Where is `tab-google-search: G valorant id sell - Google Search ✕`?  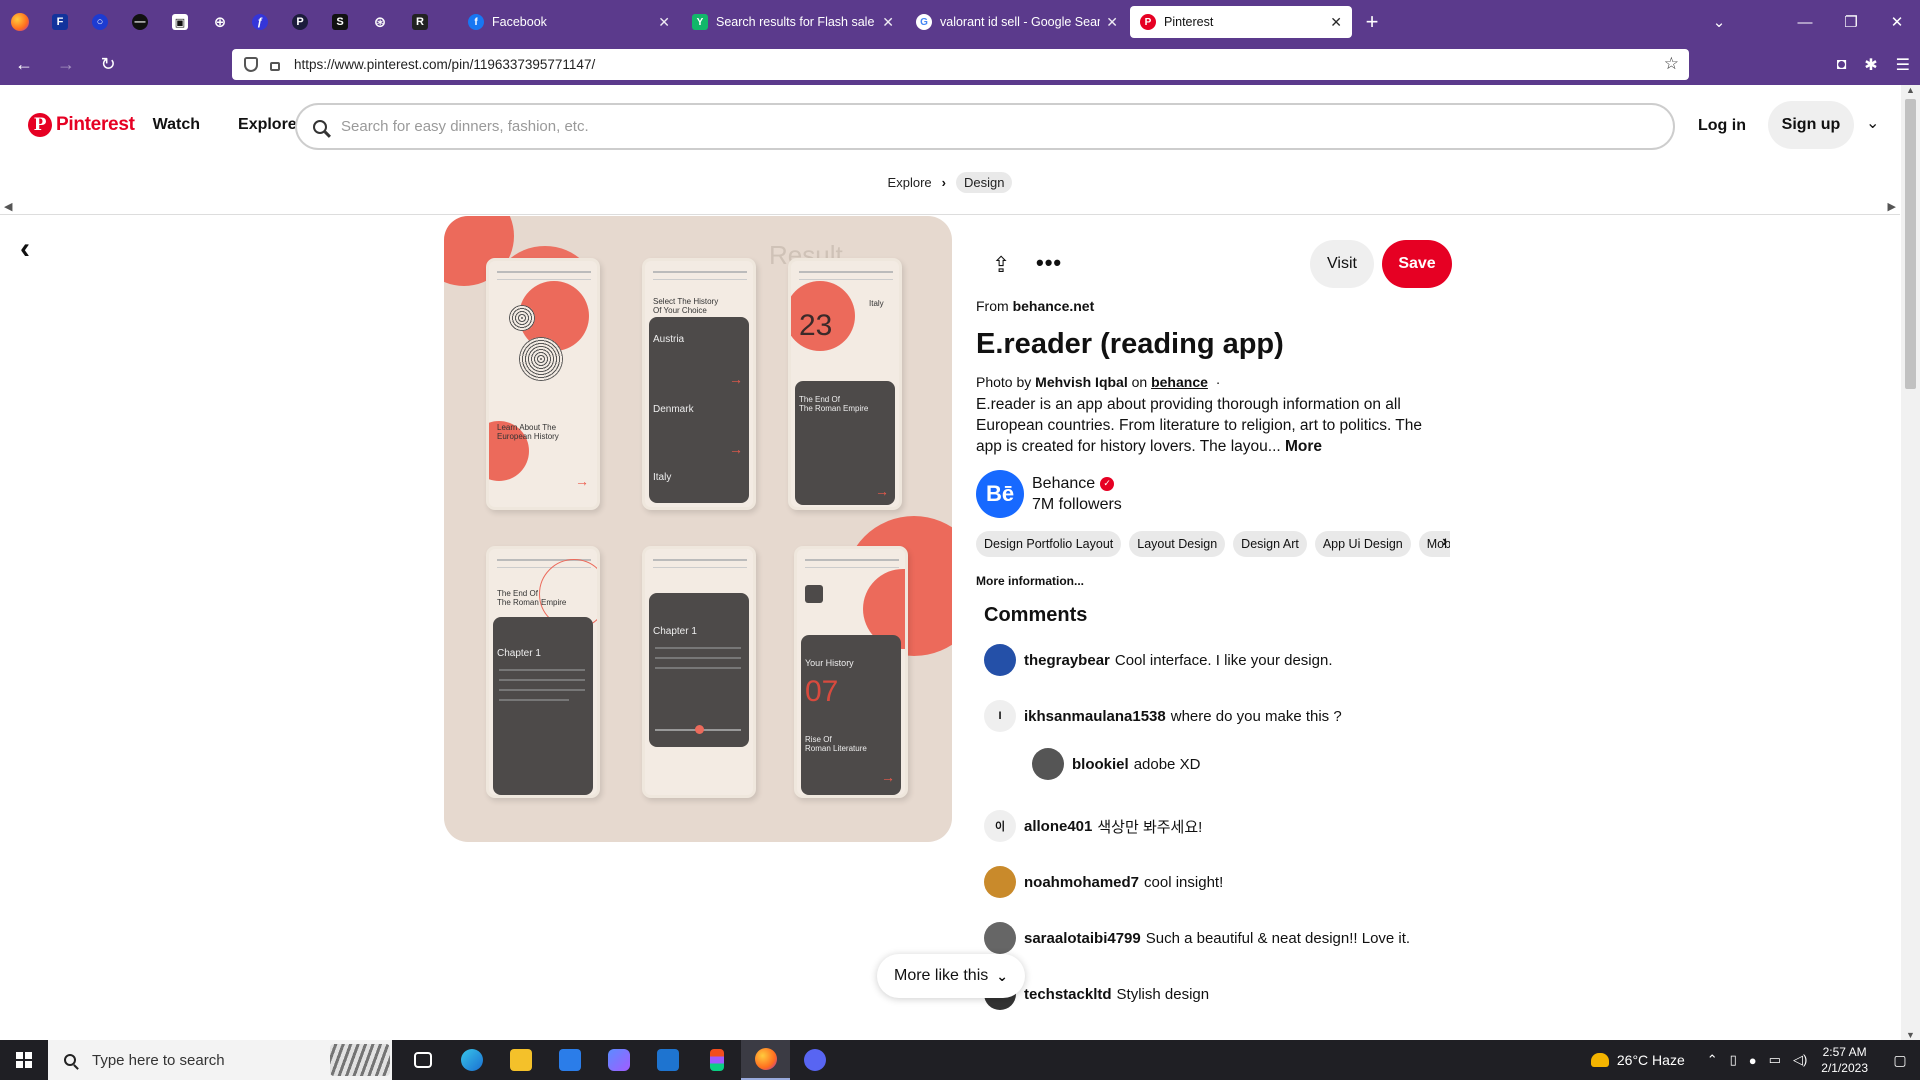 tab-google-search: G valorant id sell - Google Search ✕ is located at coordinates (1017, 22).